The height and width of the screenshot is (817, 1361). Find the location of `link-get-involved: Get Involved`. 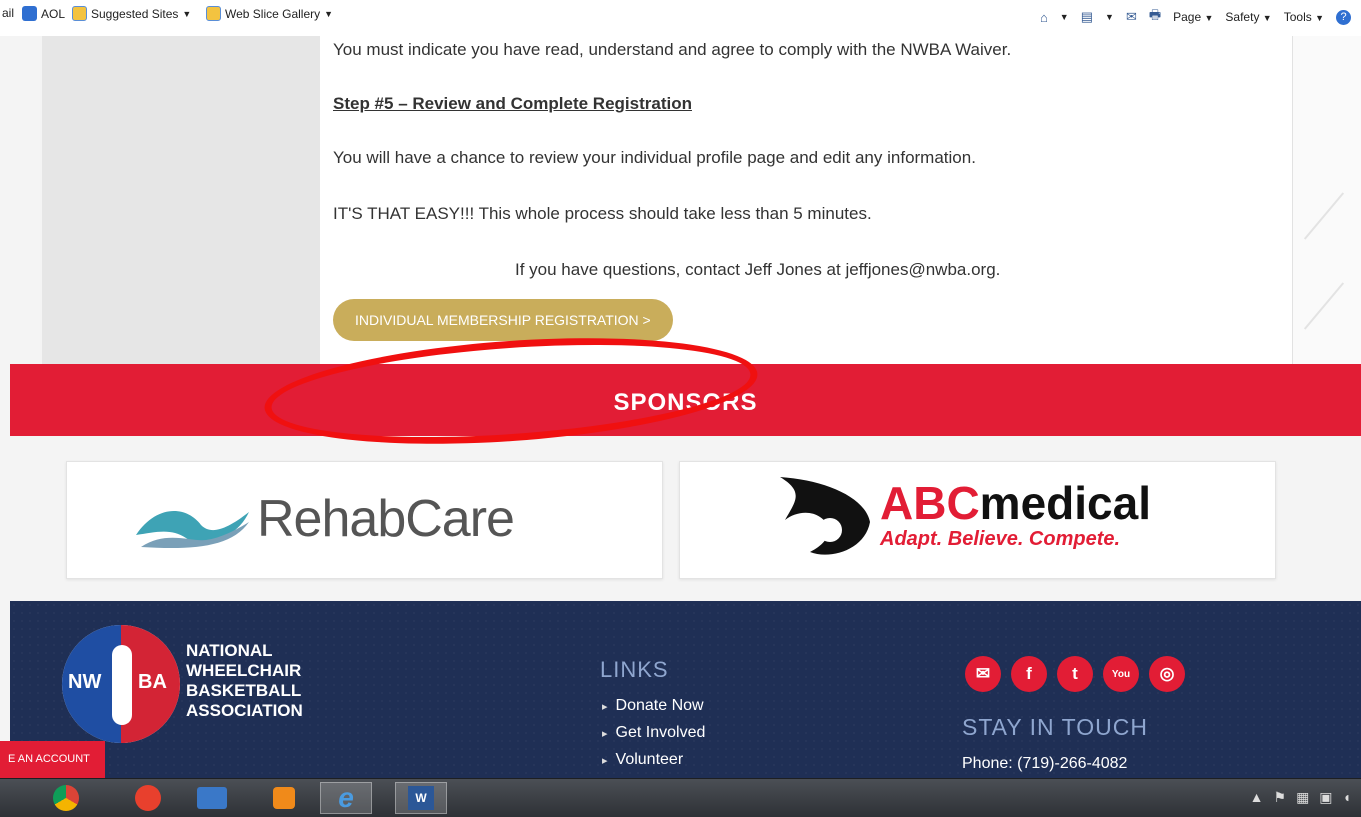

link-get-involved: Get Involved is located at coordinates (653, 733).